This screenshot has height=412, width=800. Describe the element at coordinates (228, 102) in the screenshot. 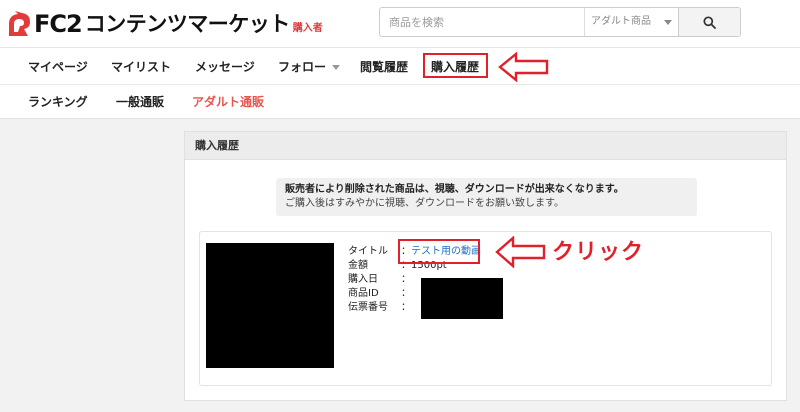

I see `subnav-adult-shop: アダルト通販` at that location.